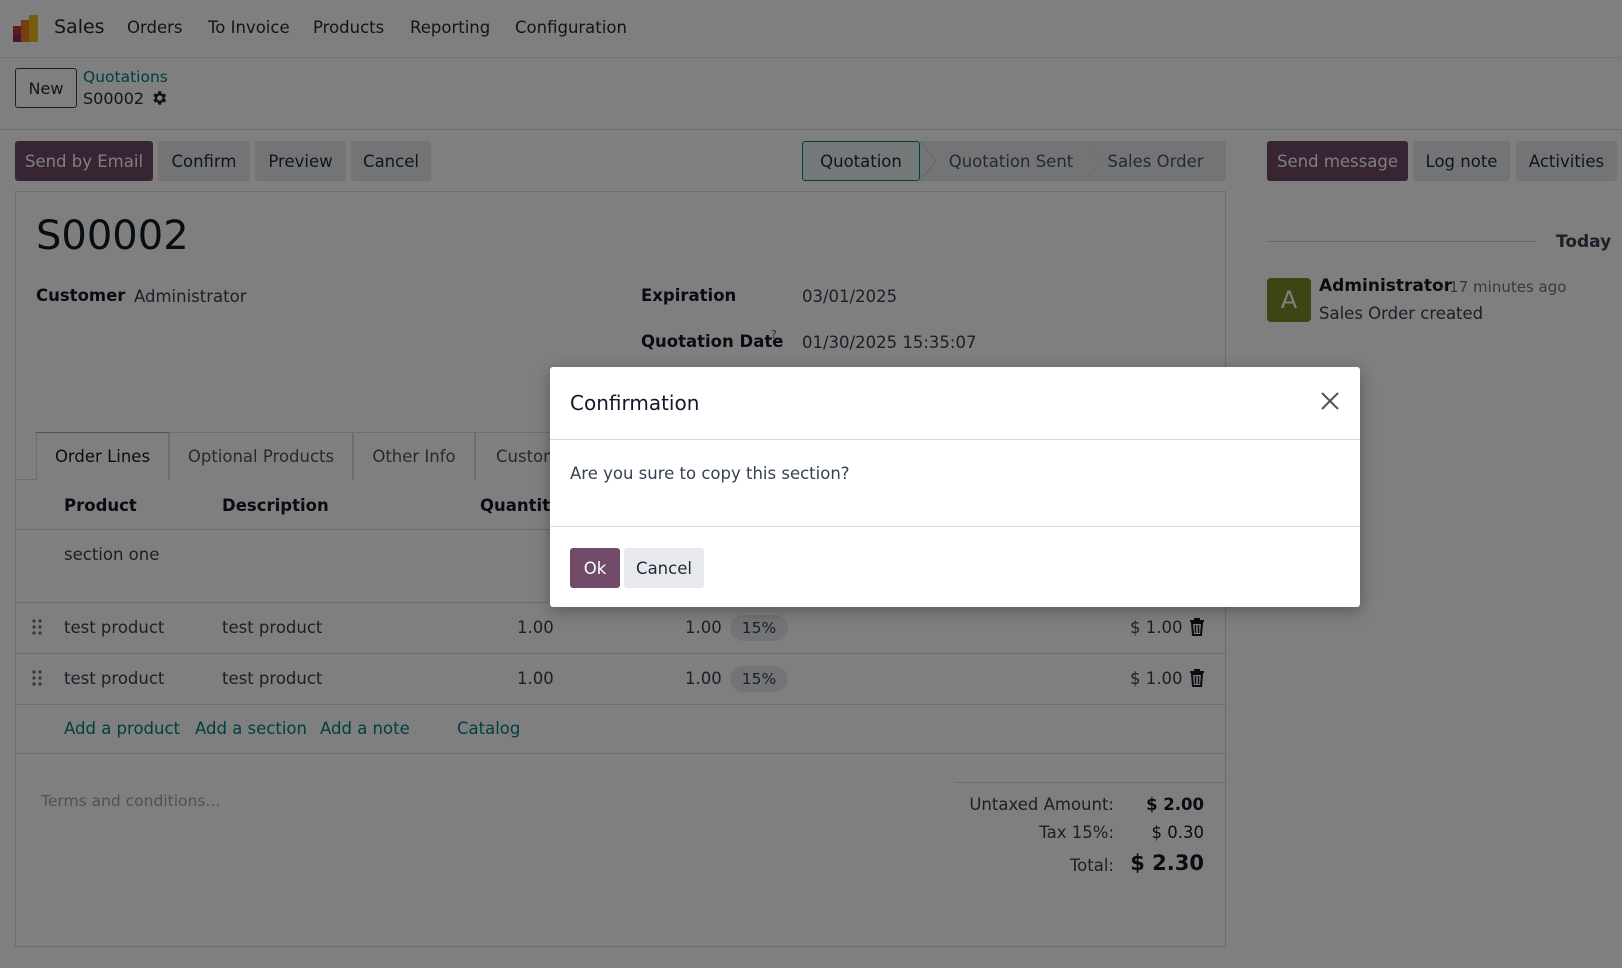  What do you see at coordinates (595, 568) in the screenshot?
I see `ok-button: Ok` at bounding box center [595, 568].